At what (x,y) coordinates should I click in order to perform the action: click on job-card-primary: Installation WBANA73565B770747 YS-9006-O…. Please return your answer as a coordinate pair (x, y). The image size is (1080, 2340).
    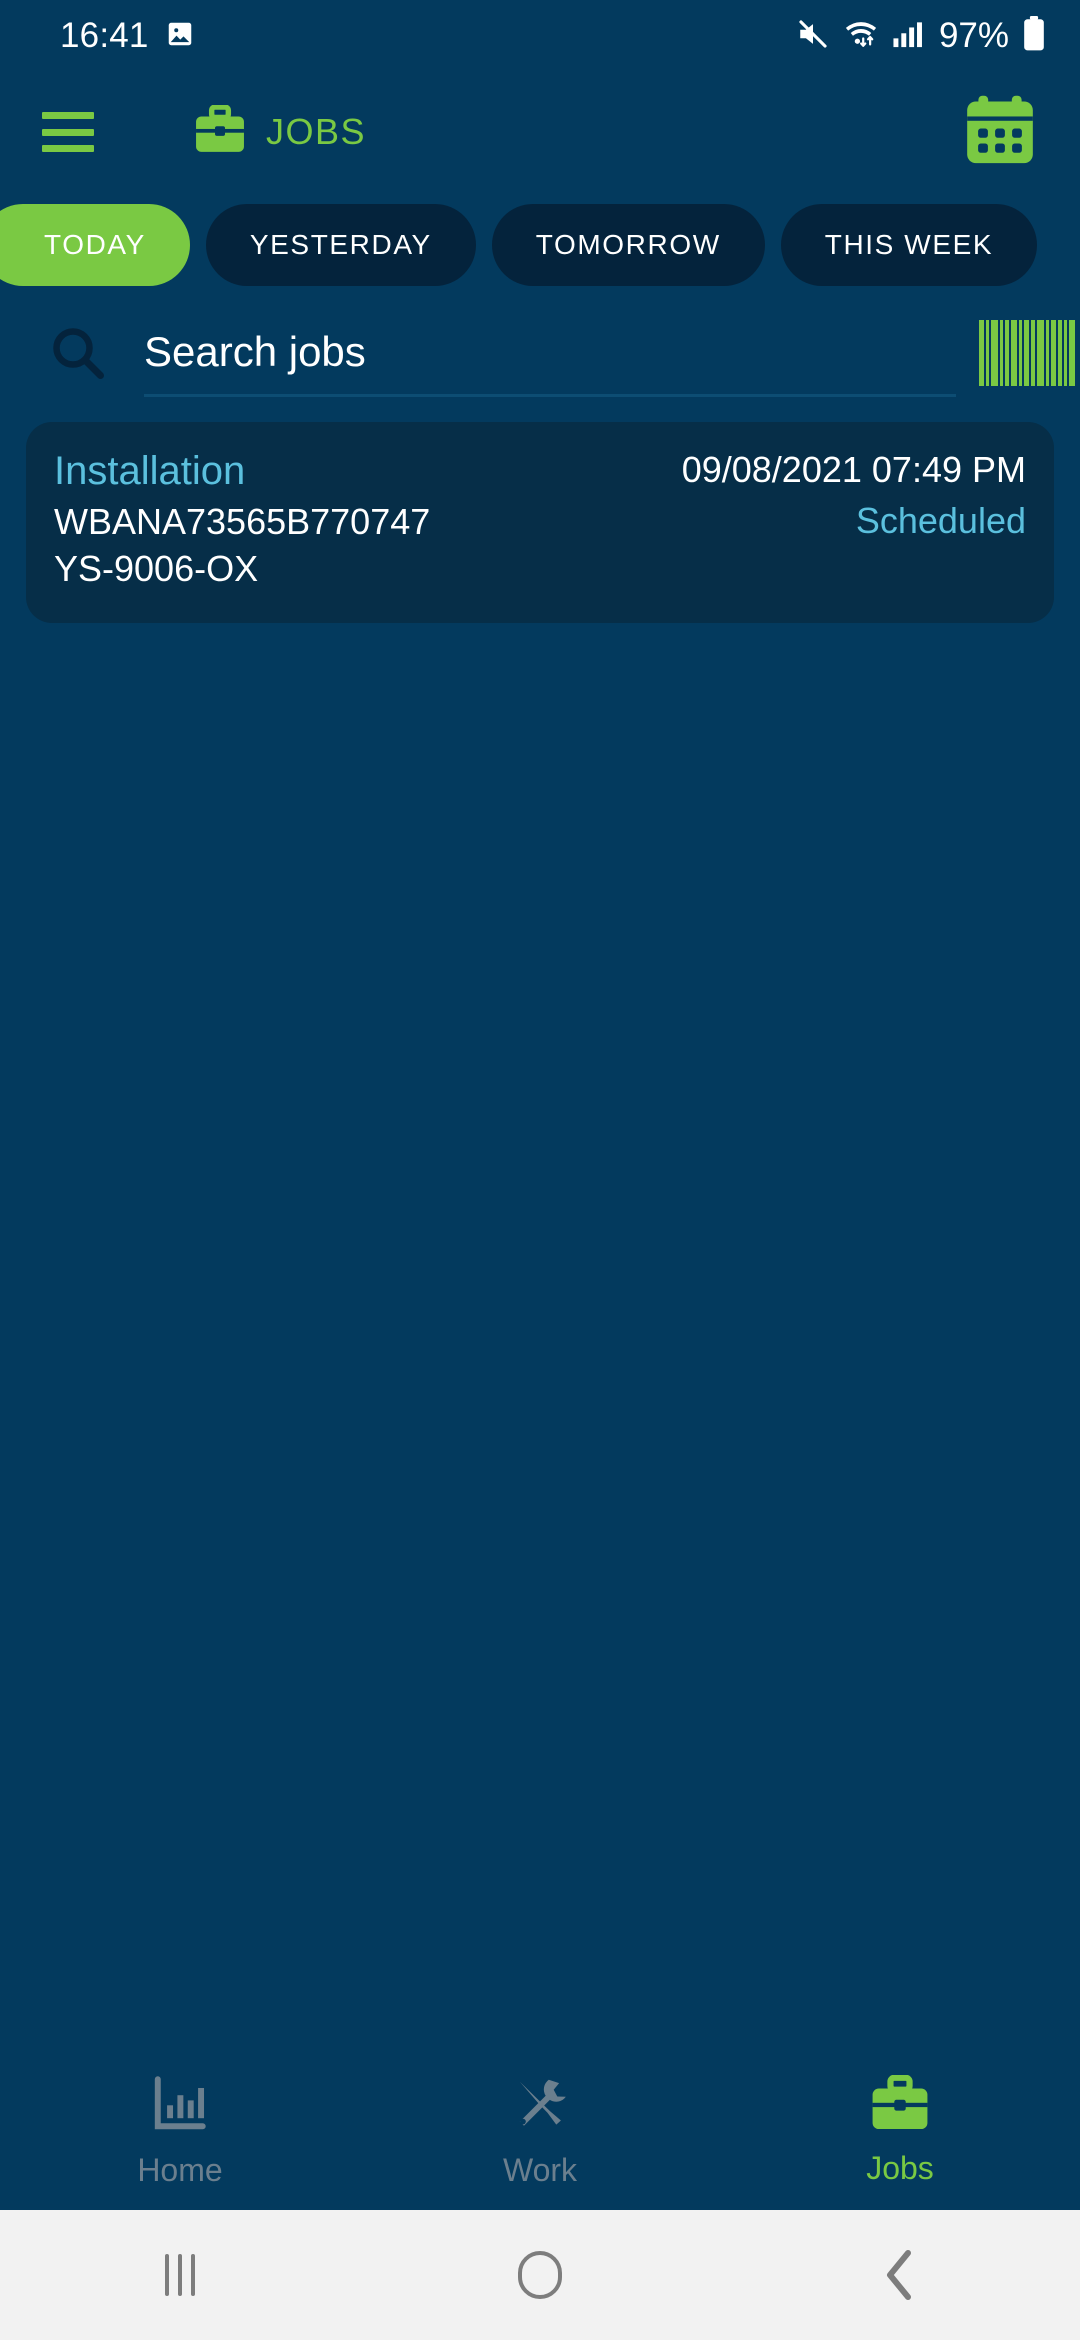
    Looking at the image, I should click on (359, 520).